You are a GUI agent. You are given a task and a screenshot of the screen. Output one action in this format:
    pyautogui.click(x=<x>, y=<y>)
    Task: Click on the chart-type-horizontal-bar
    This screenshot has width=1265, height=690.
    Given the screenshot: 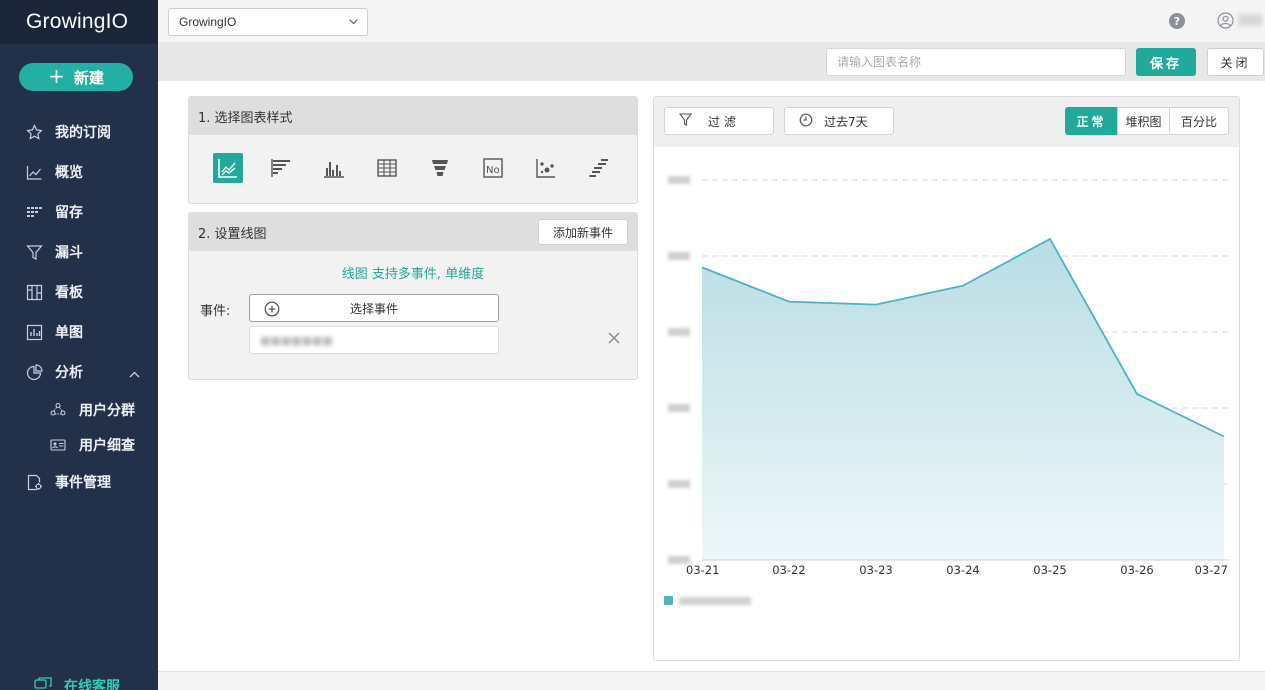 What is the action you would take?
    pyautogui.click(x=281, y=168)
    